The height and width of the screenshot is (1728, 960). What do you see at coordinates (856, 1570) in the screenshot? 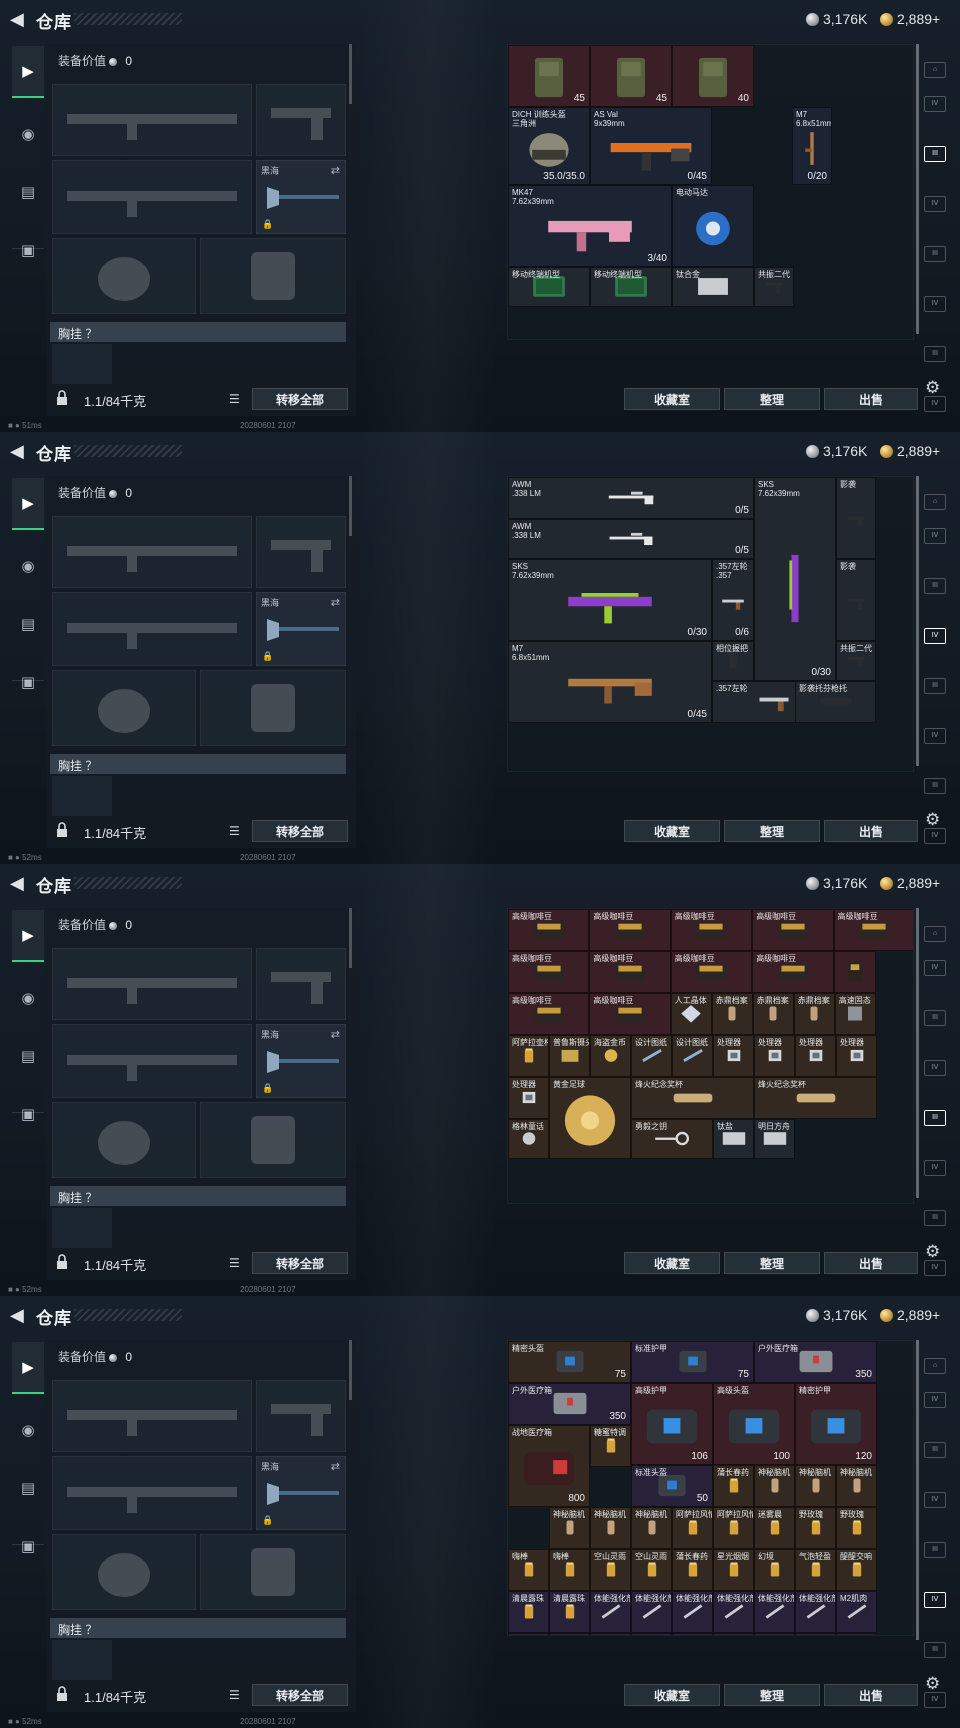
I see `inventory-item: 醍醍交响` at bounding box center [856, 1570].